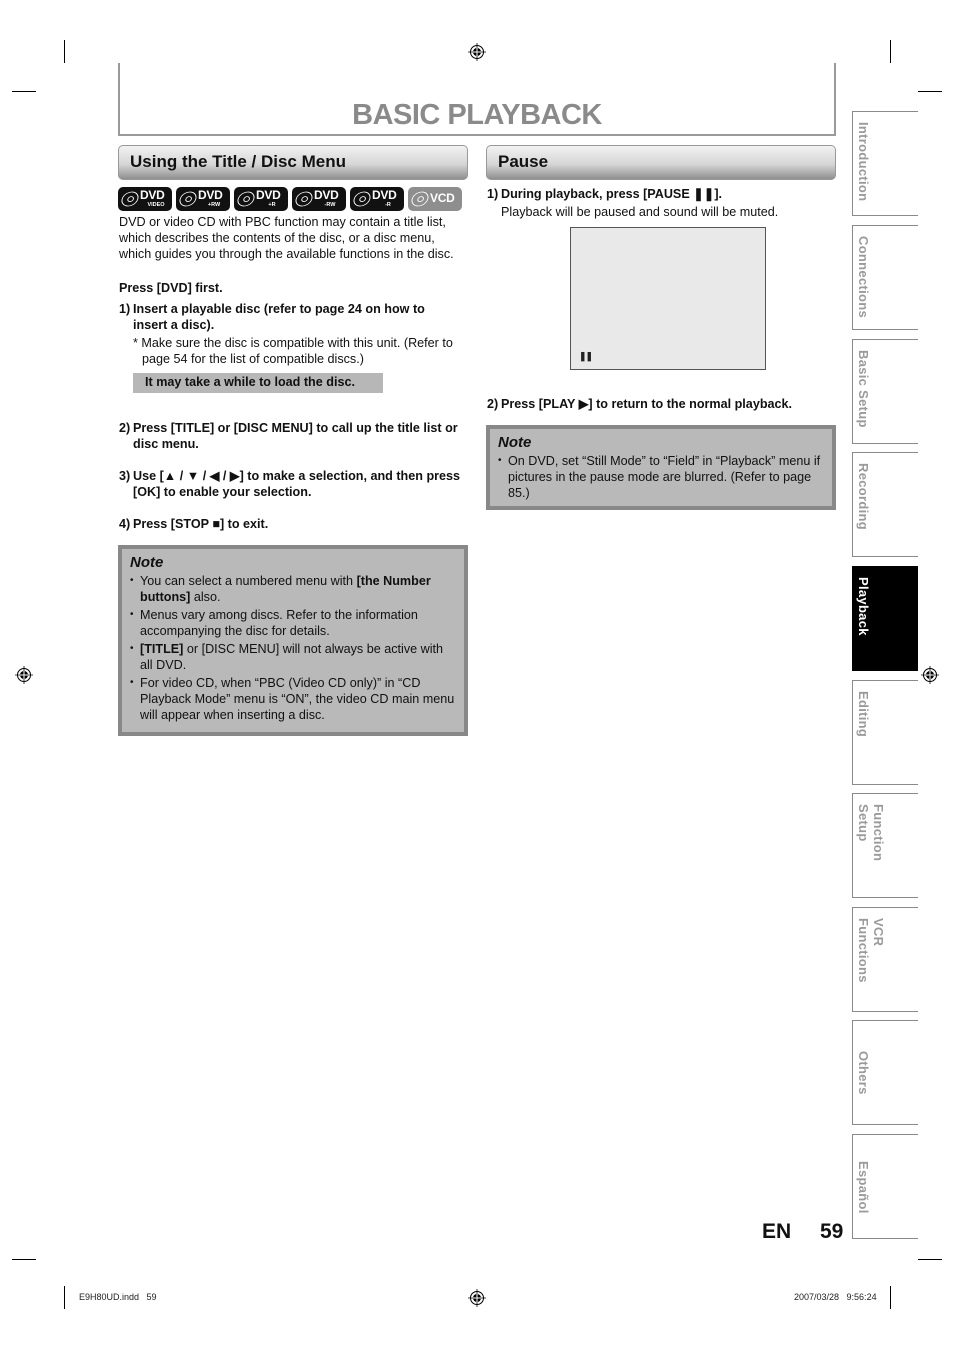 Image resolution: width=954 pixels, height=1351 pixels. Describe the element at coordinates (293, 162) in the screenshot. I see `section-heading-title-disc-menu: Using the Title / Disc Menu` at that location.